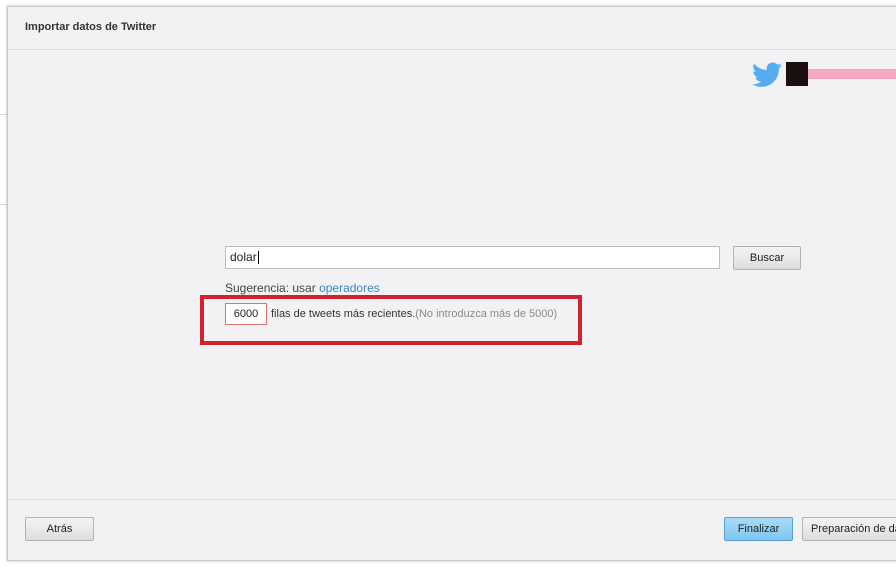  Describe the element at coordinates (452, 28) in the screenshot. I see `dialog-header: Importar datos de Twitter` at that location.